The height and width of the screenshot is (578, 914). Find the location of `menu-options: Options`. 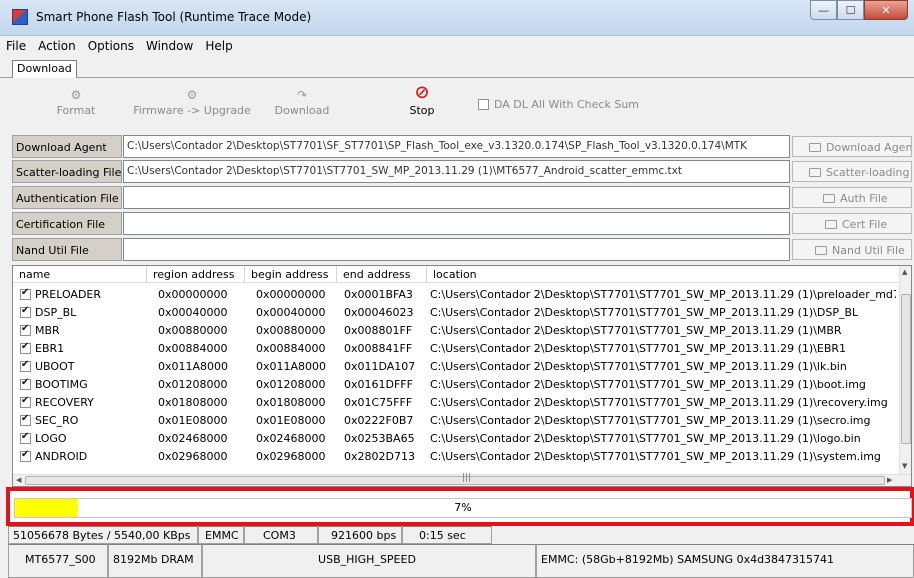

menu-options: Options is located at coordinates (111, 46).